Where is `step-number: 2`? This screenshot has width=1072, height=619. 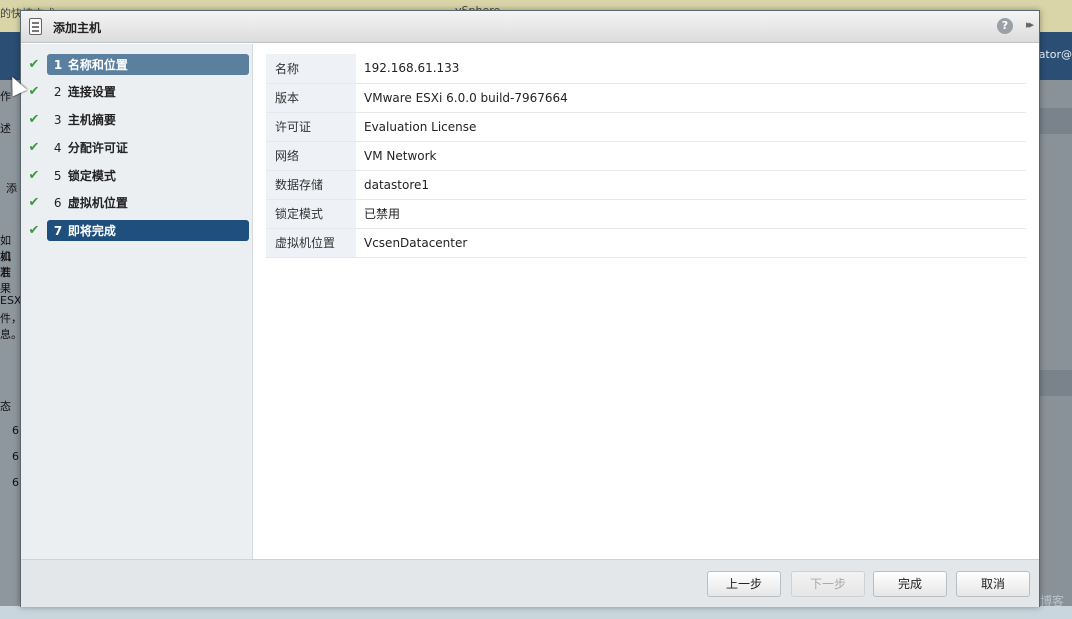
step-number: 2 is located at coordinates (57, 91).